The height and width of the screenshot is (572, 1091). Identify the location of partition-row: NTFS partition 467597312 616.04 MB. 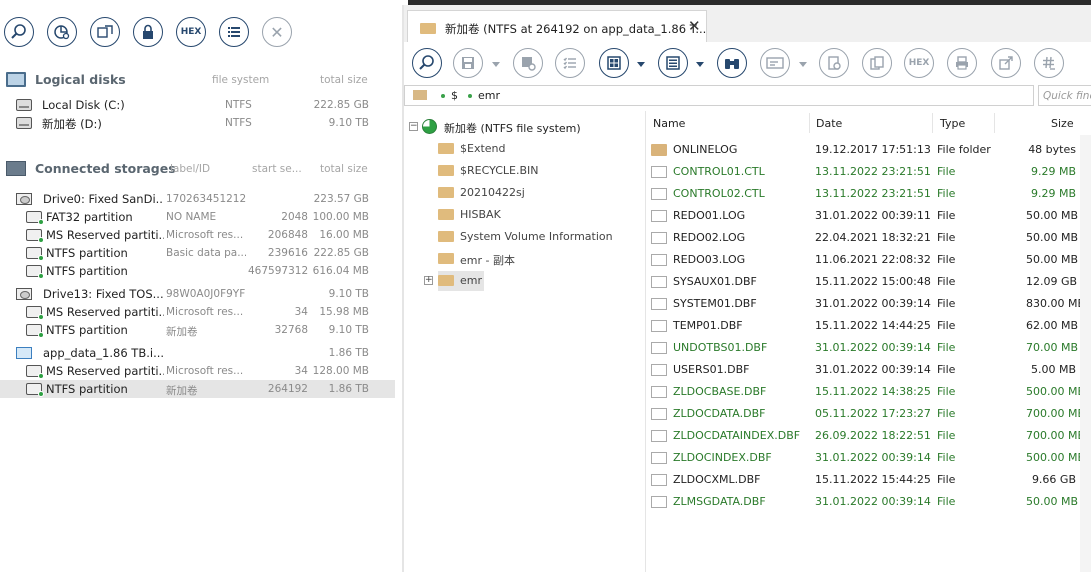
(197, 271).